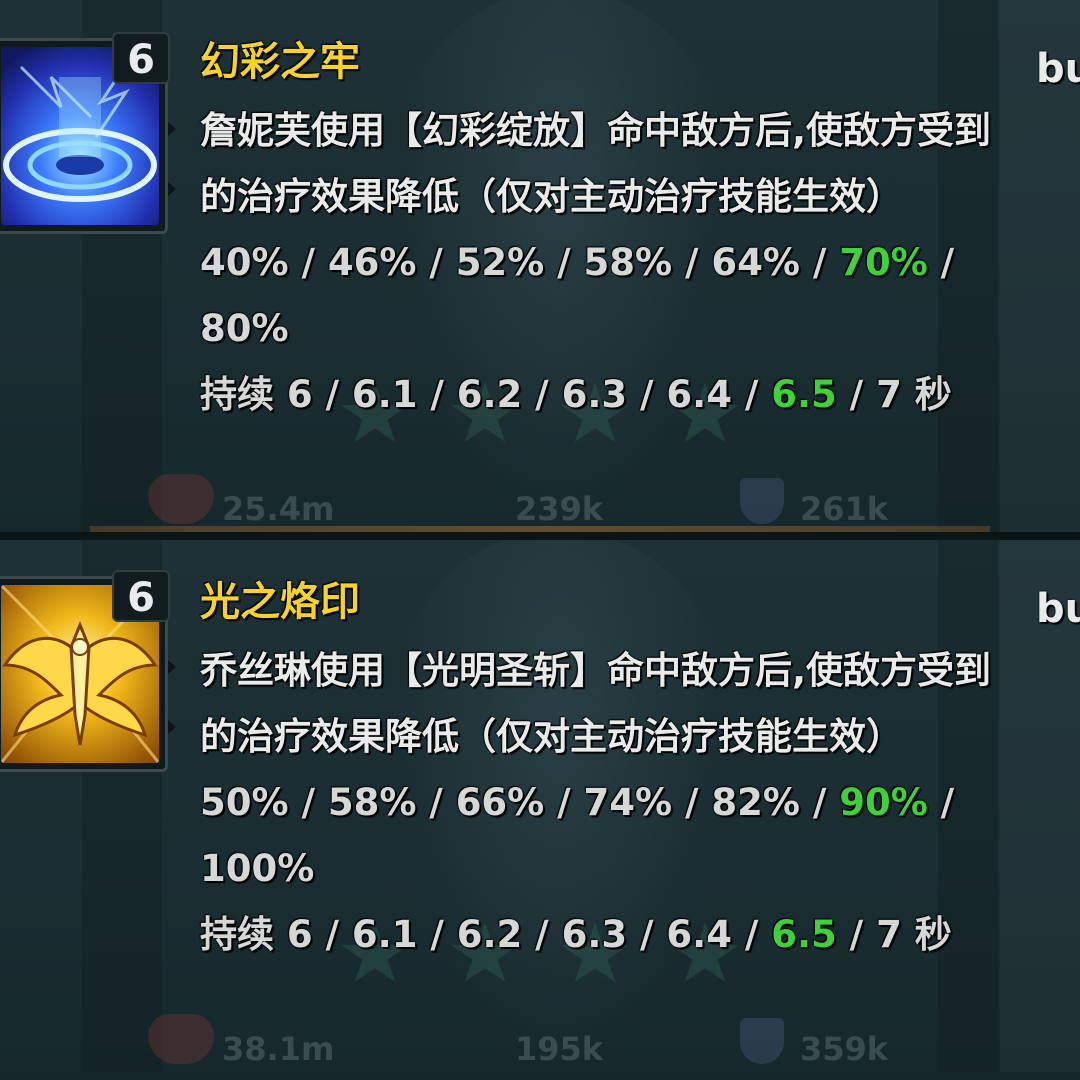 The image size is (1080, 1080). Describe the element at coordinates (605, 836) in the screenshot. I see `skill-values: 50% / 58% / 66% / 74% / 82% / 90% / 100%` at that location.